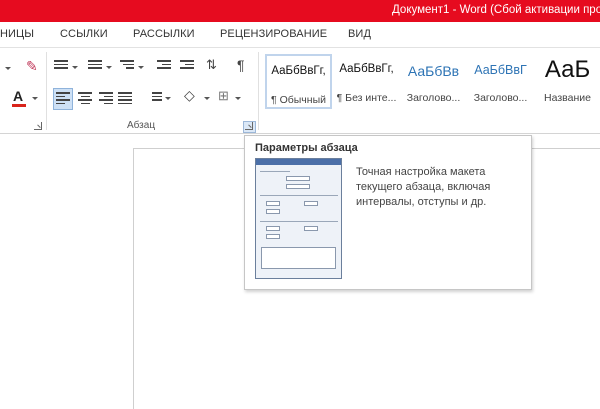  Describe the element at coordinates (18, 96) in the screenshot. I see `font-color-icon: A` at that location.